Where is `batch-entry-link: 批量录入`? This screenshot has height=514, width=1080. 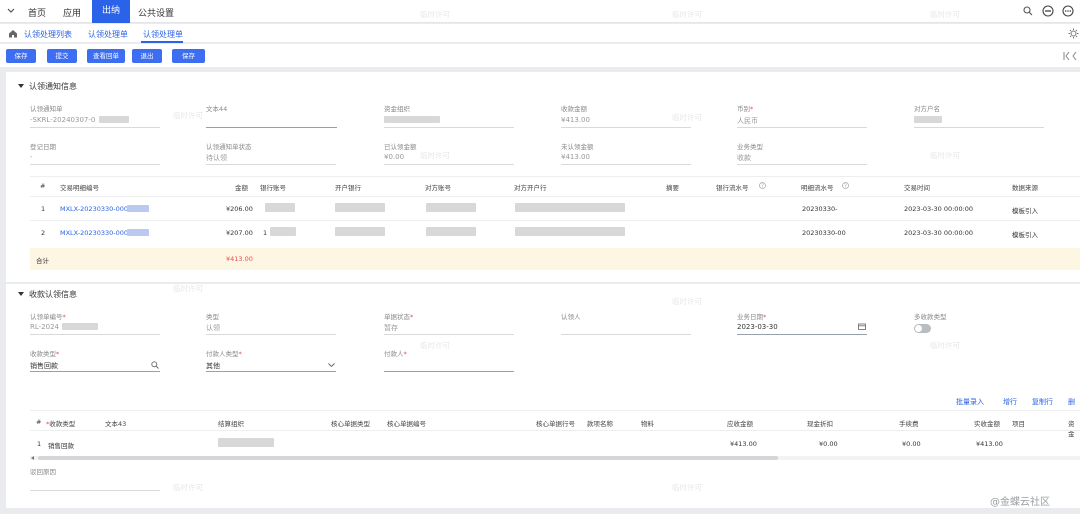 batch-entry-link: 批量录入 is located at coordinates (970, 402).